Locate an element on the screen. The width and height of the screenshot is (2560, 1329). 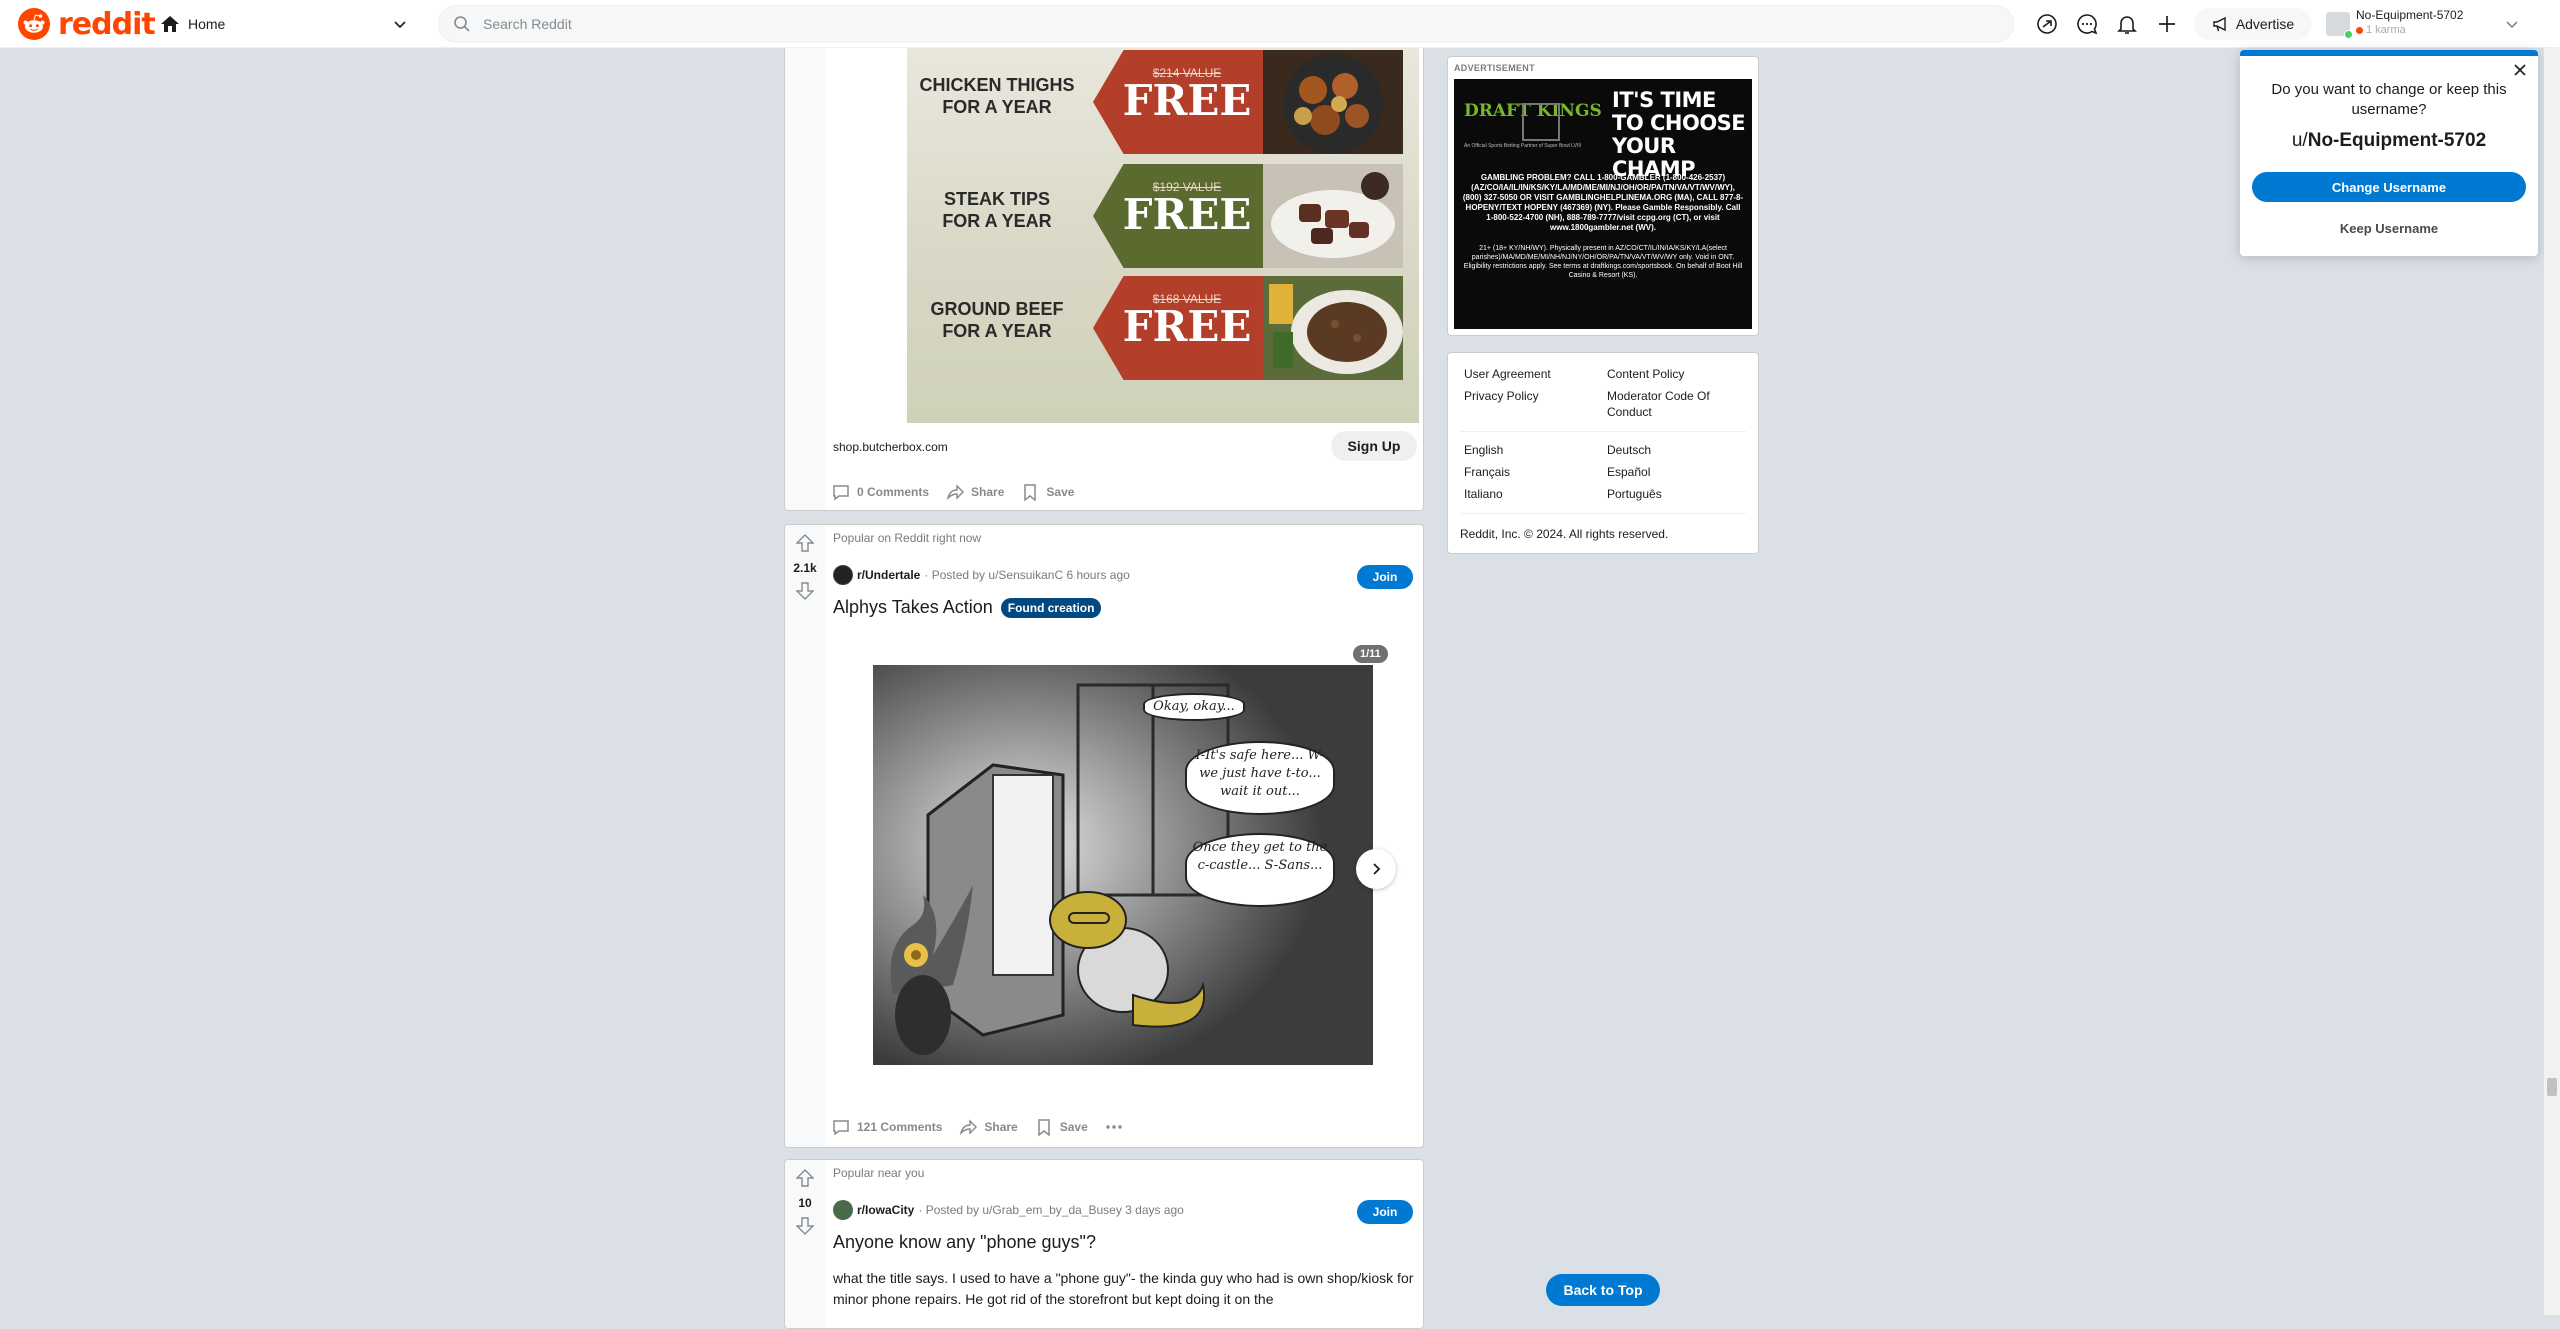
post-title-text: Anyone know any "phone guys"? is located at coordinates (964, 1242).